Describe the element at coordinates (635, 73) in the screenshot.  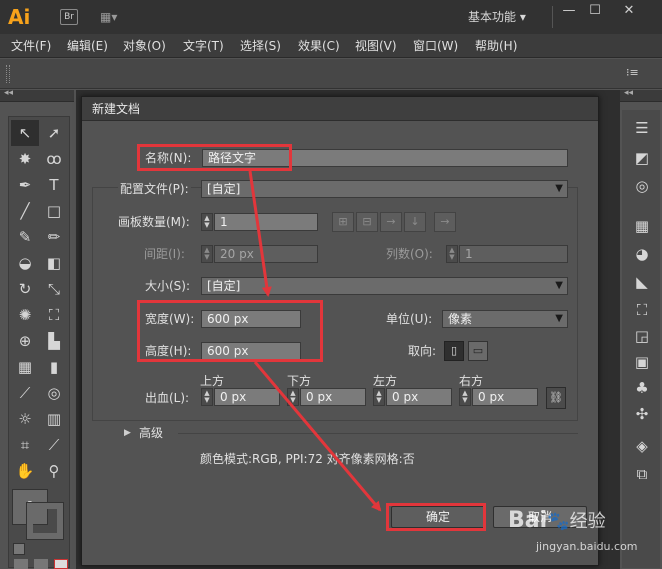
I see `panel-menu-icon: ⁝≡` at that location.